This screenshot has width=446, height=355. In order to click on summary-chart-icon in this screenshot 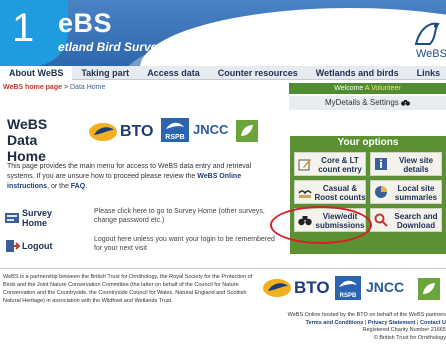, I will do `click(381, 192)`.